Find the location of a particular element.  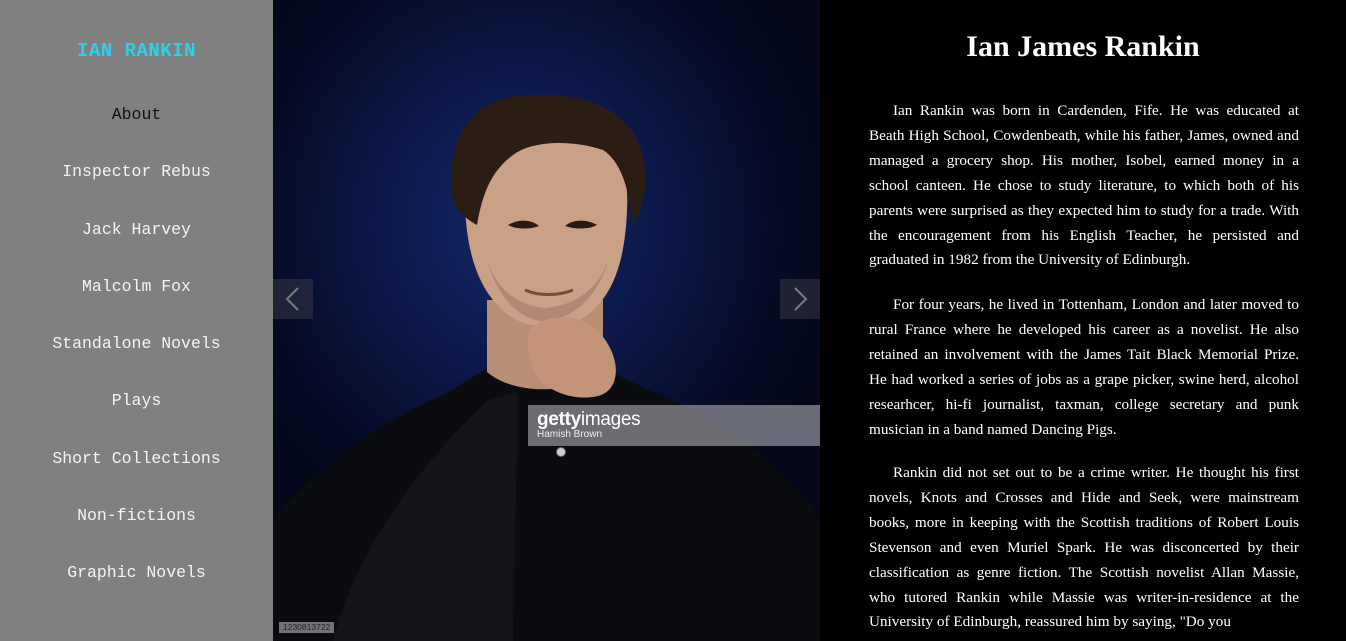

site-brand: IAN RANKIN is located at coordinates (136, 51).